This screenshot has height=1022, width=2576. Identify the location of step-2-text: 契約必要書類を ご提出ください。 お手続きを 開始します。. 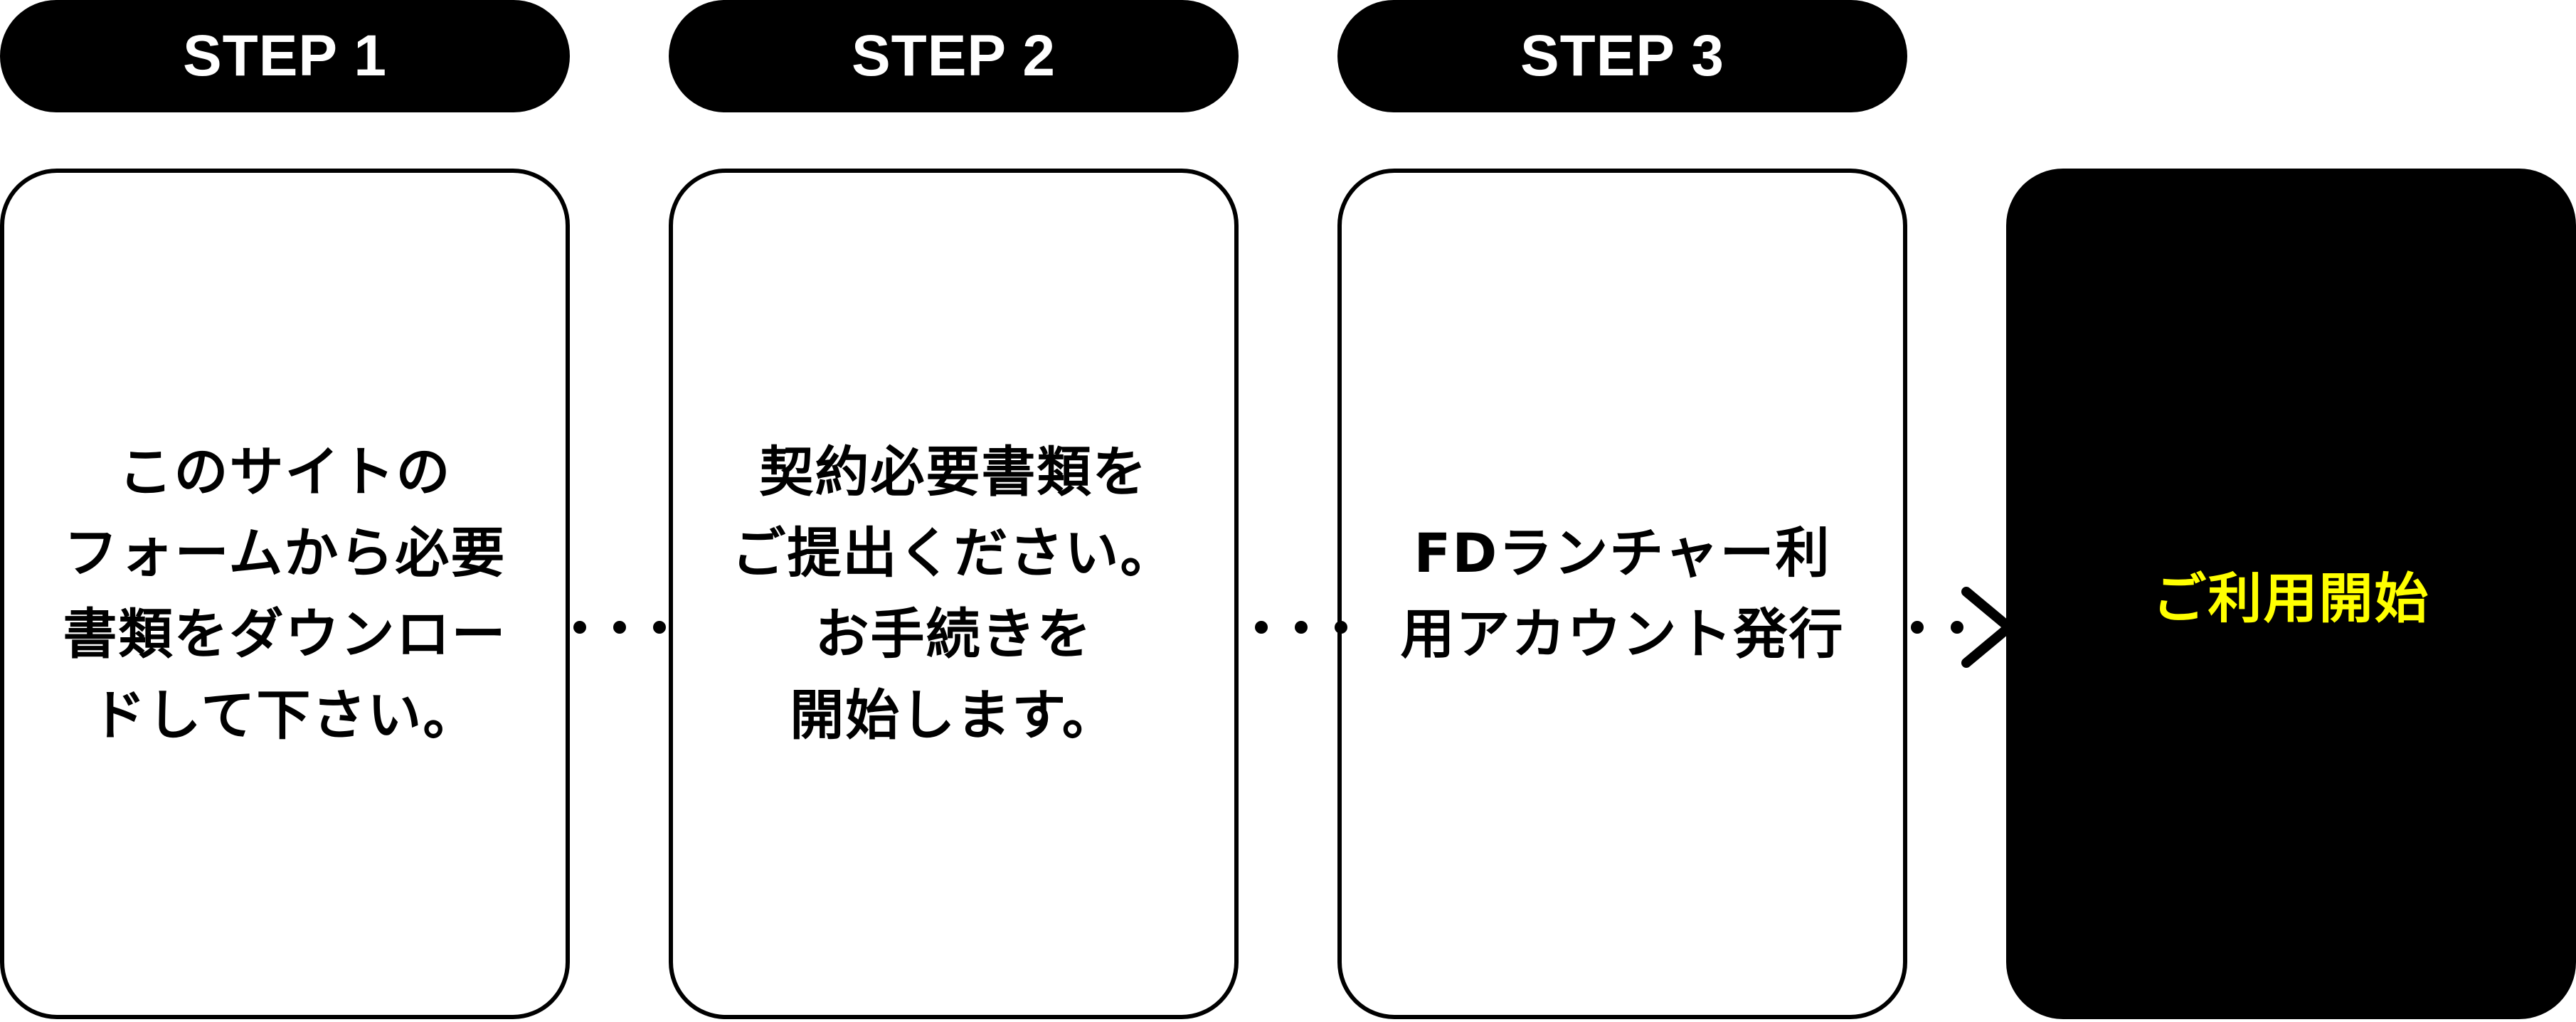
(953, 593).